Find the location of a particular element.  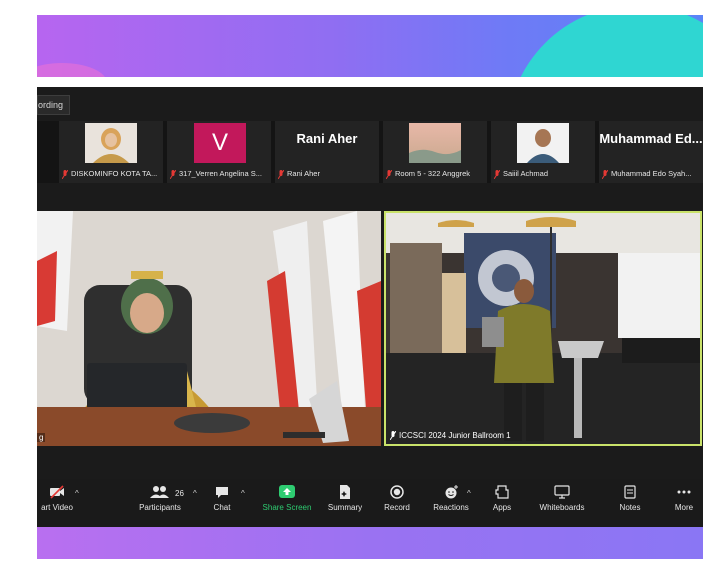

start-video-button: art Video ^ is located at coordinates (58, 504).